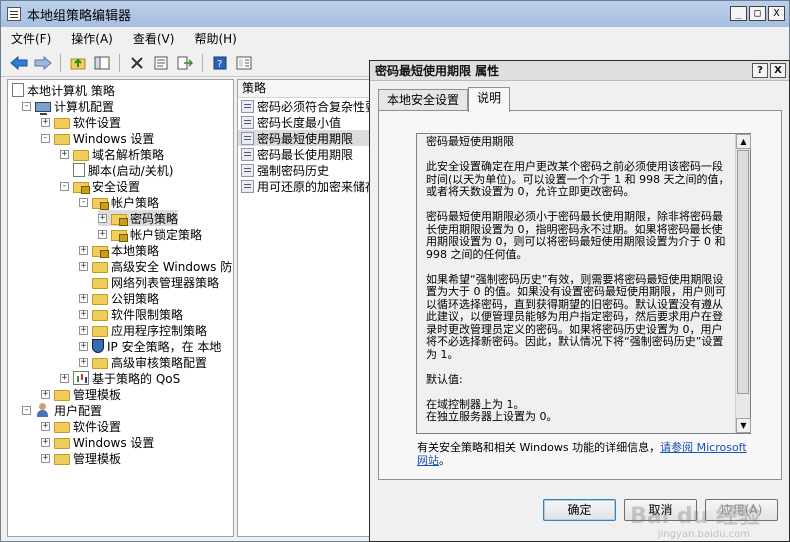  I want to click on properties-icon, so click(161, 63).